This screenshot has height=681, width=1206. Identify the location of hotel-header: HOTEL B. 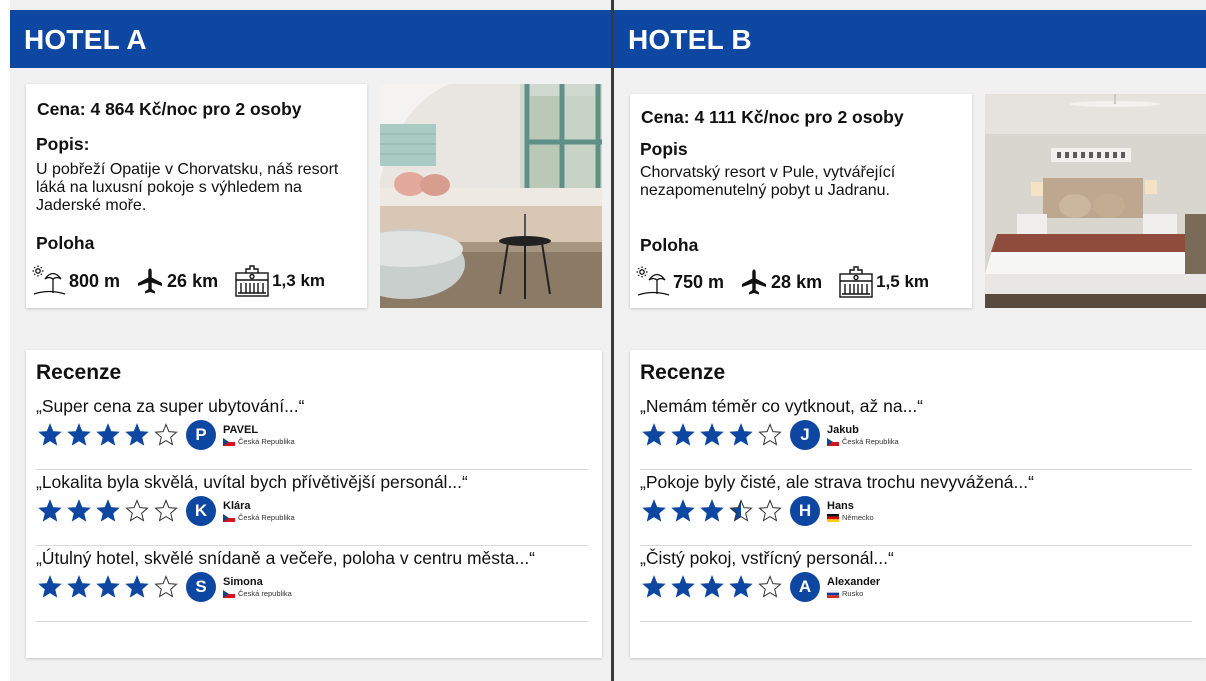
(910, 39).